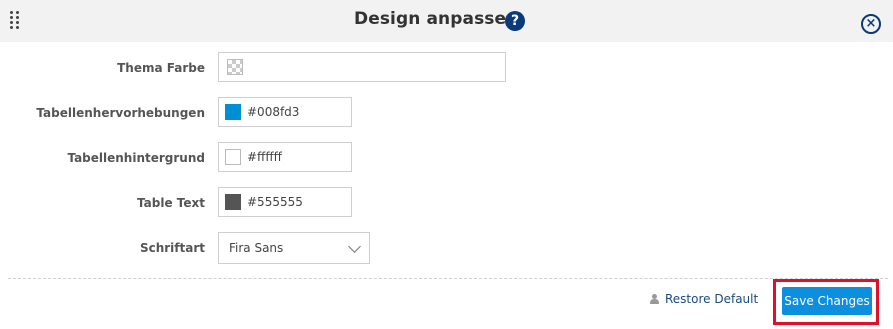 This screenshot has width=893, height=329. What do you see at coordinates (436, 19) in the screenshot?
I see `dialog-title: Design anpassen` at bounding box center [436, 19].